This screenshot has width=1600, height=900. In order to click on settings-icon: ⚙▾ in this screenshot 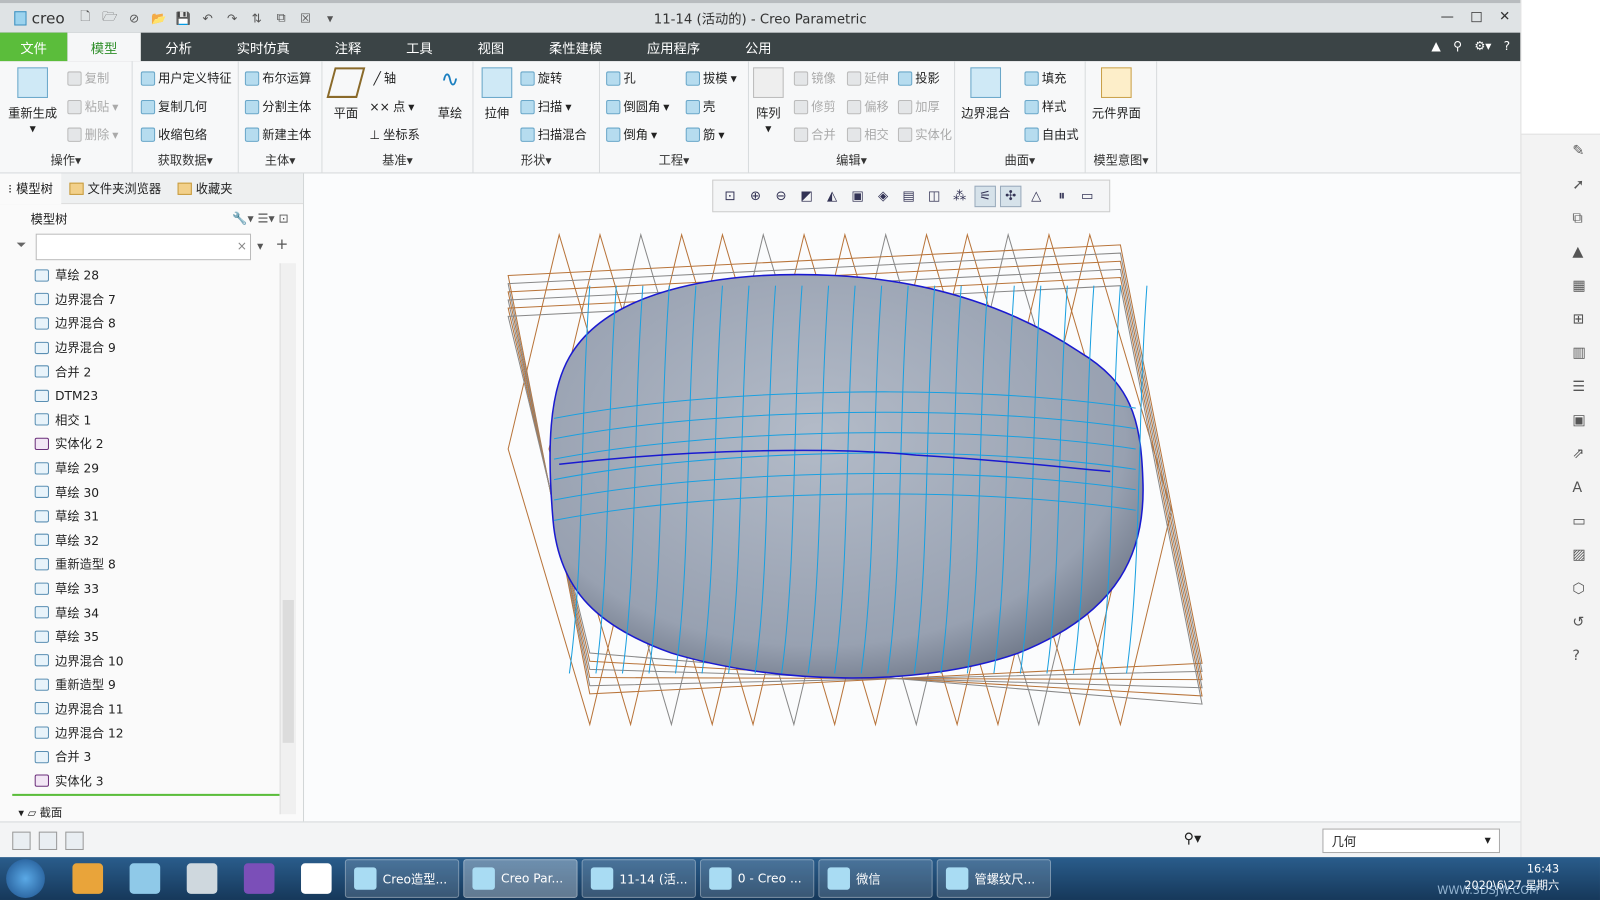, I will do `click(1482, 46)`.